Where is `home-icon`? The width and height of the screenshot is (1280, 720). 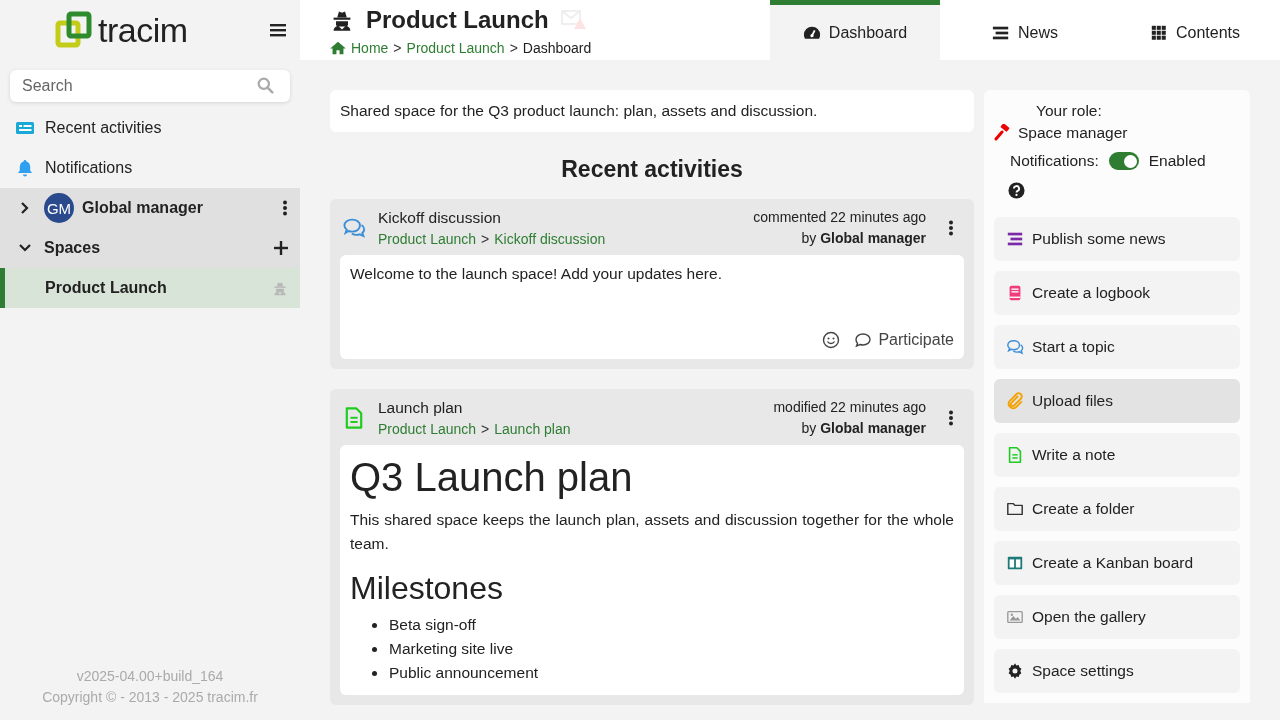
home-icon is located at coordinates (338, 48).